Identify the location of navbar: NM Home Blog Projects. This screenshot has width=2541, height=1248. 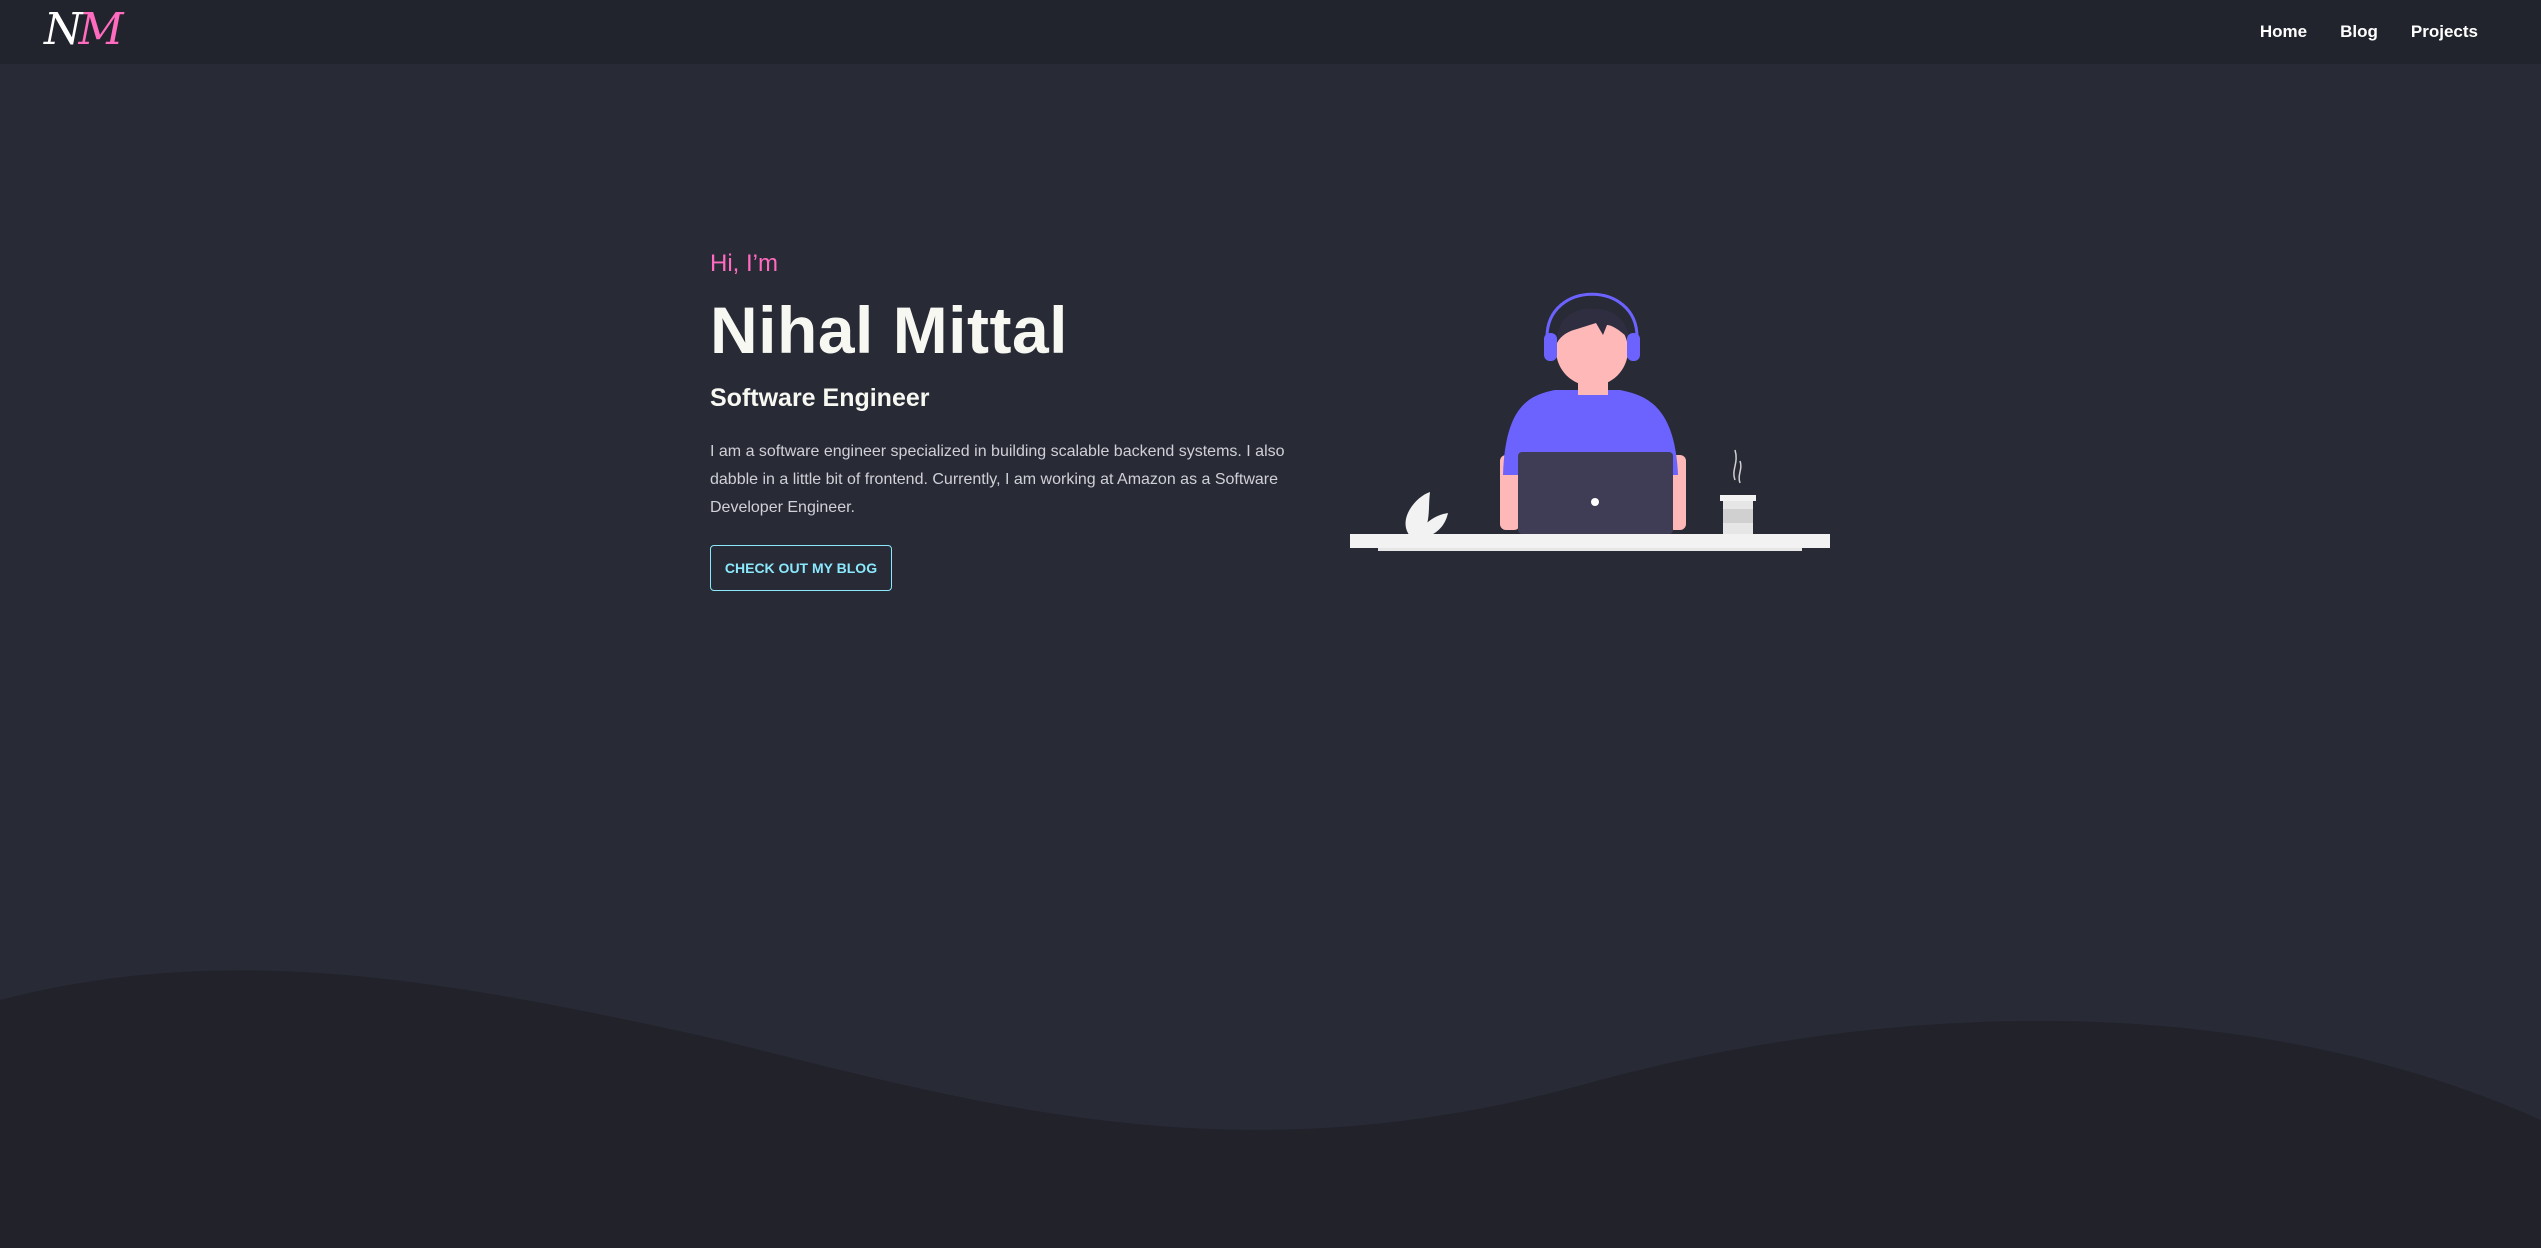
(1270, 32).